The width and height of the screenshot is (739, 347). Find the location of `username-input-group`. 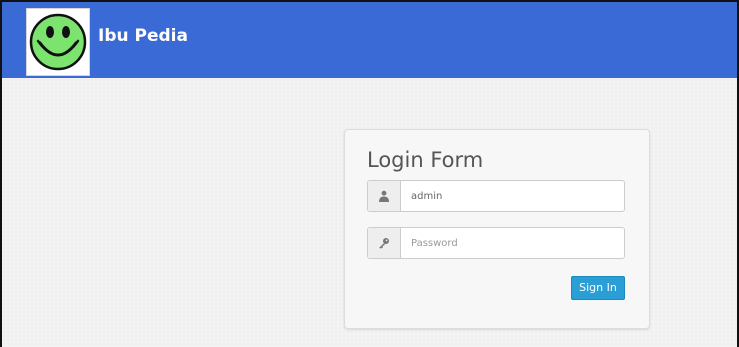

username-input-group is located at coordinates (496, 196).